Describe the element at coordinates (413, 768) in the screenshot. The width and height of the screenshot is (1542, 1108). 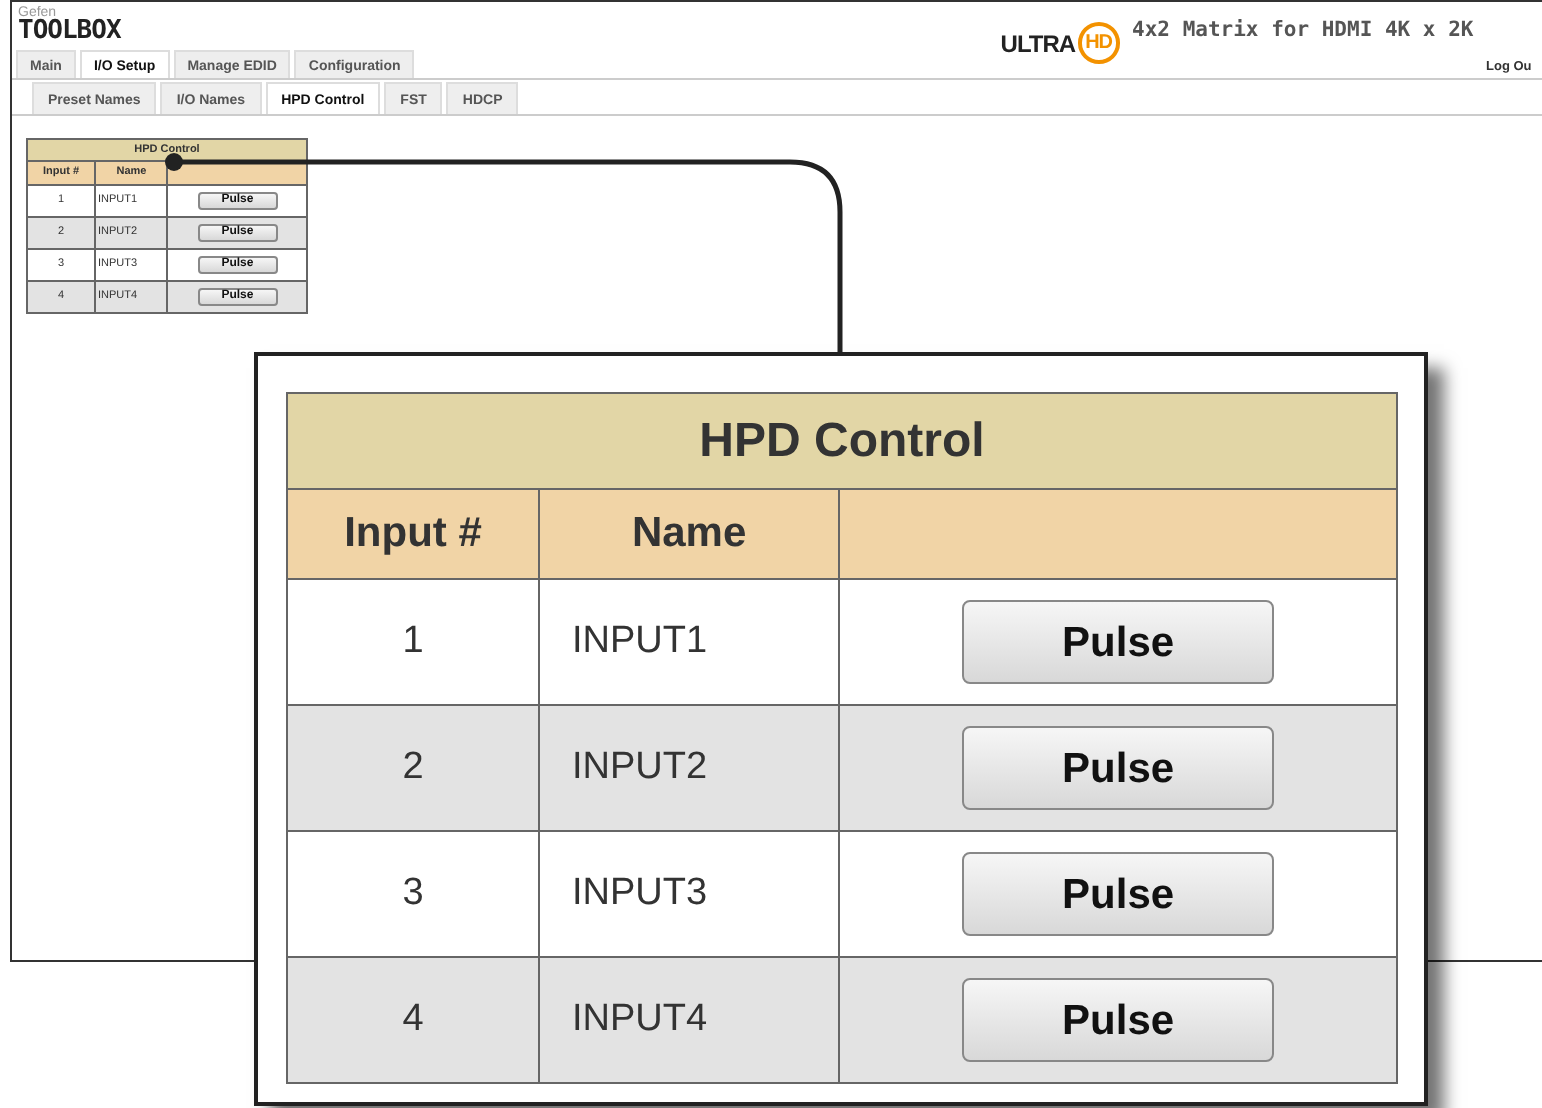
I see `table-cell: 2` at that location.